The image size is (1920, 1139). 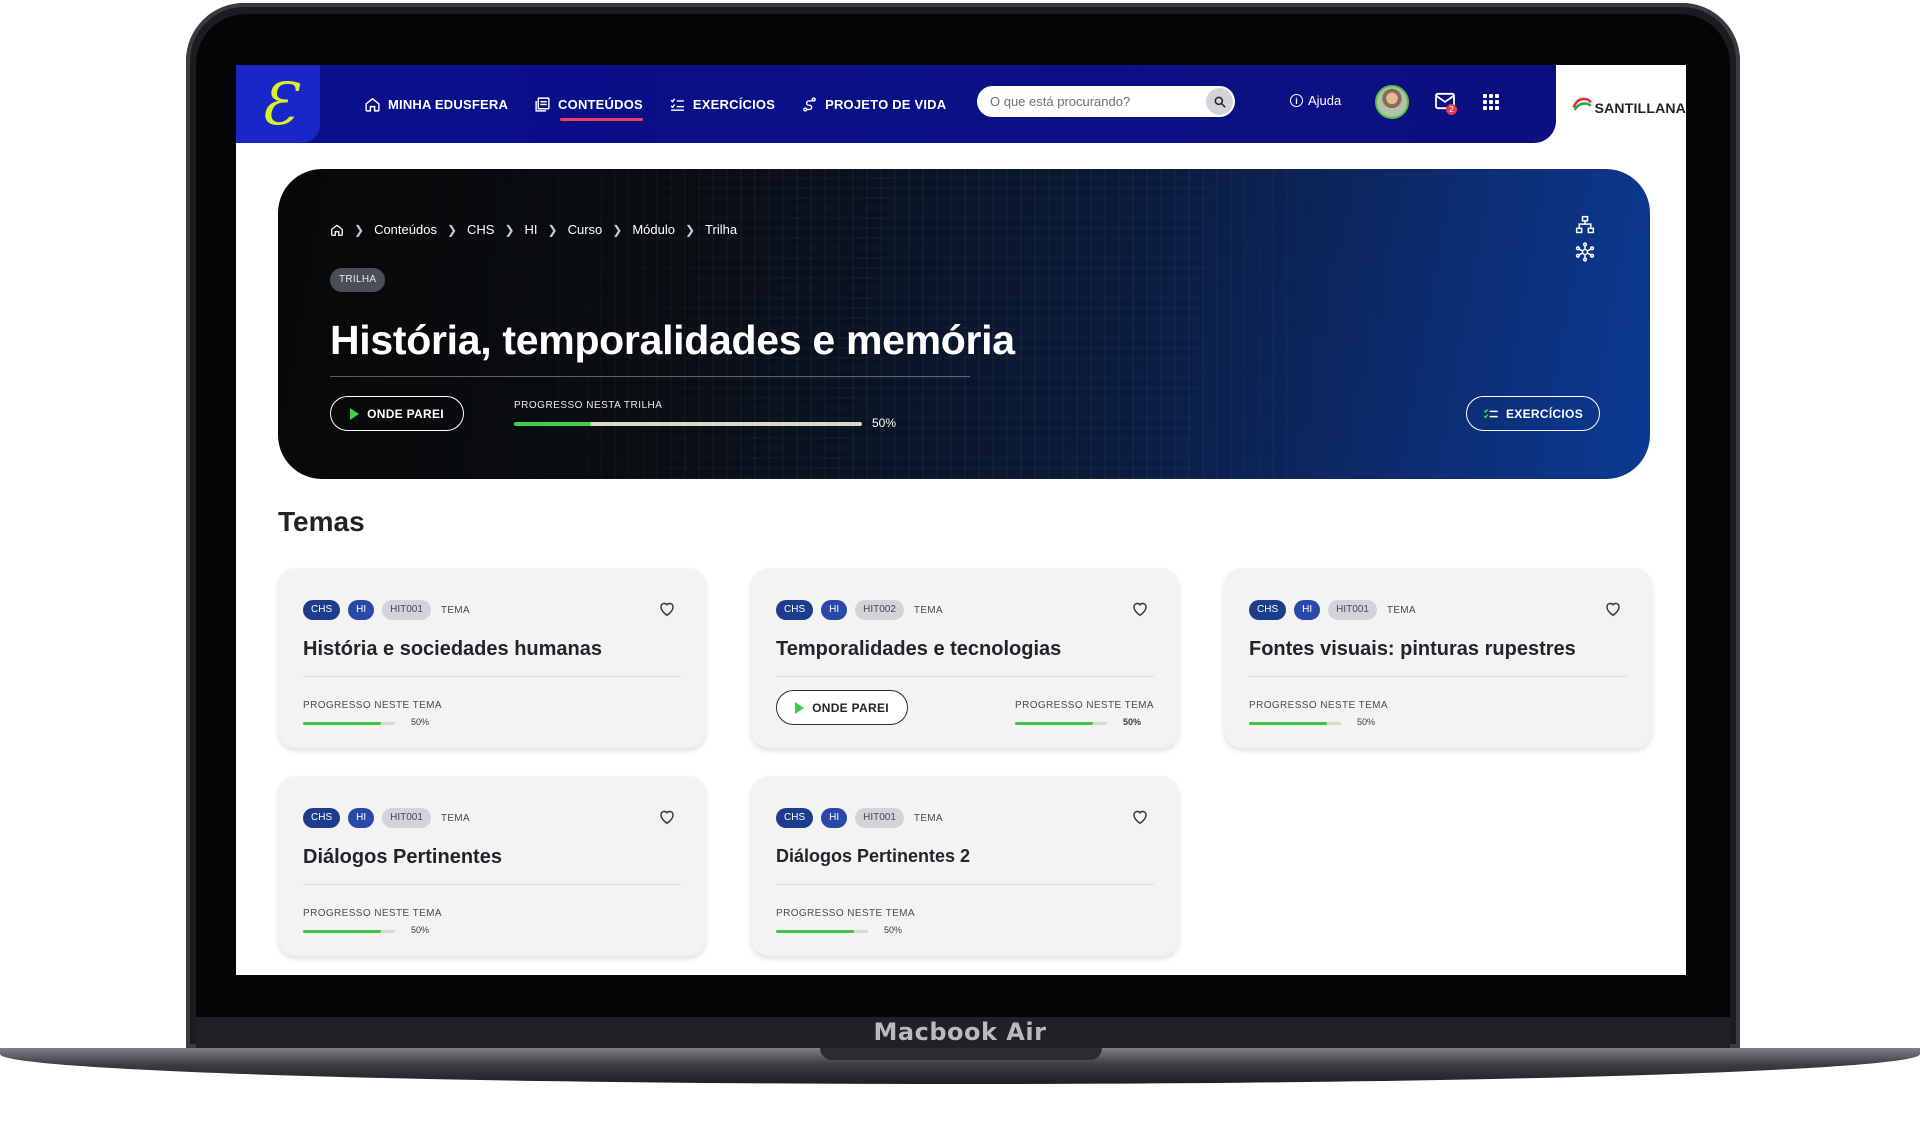 What do you see at coordinates (734, 104) in the screenshot?
I see `nav-label: EXERCÍCIOS` at bounding box center [734, 104].